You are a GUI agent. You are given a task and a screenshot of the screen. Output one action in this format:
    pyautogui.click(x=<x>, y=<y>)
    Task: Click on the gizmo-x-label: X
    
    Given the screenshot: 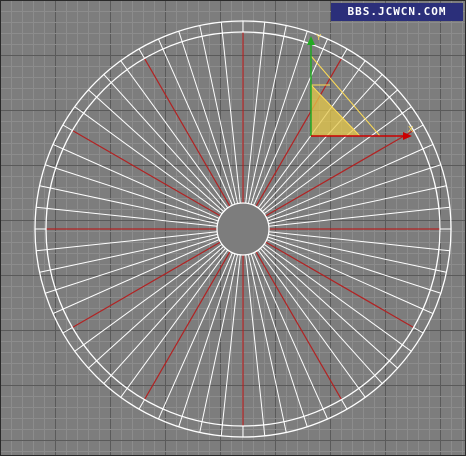 What is the action you would take?
    pyautogui.click(x=411, y=129)
    